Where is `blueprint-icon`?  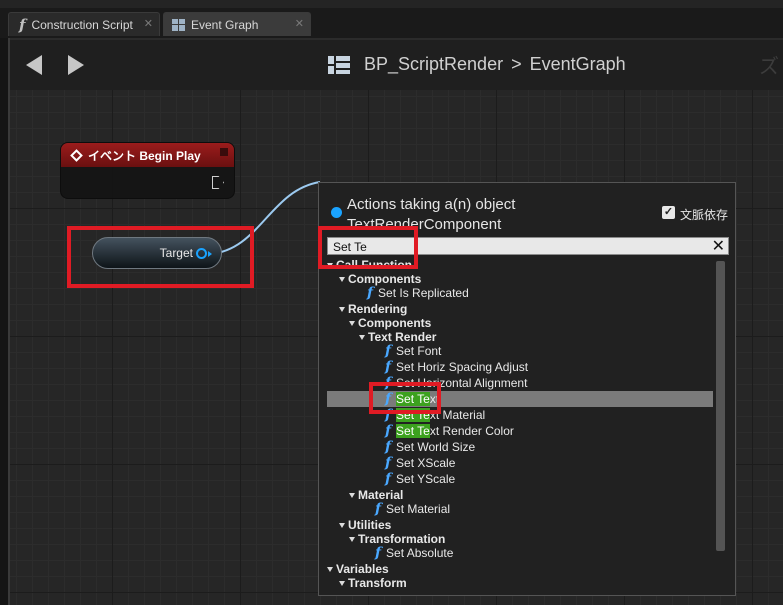
blueprint-icon is located at coordinates (339, 64).